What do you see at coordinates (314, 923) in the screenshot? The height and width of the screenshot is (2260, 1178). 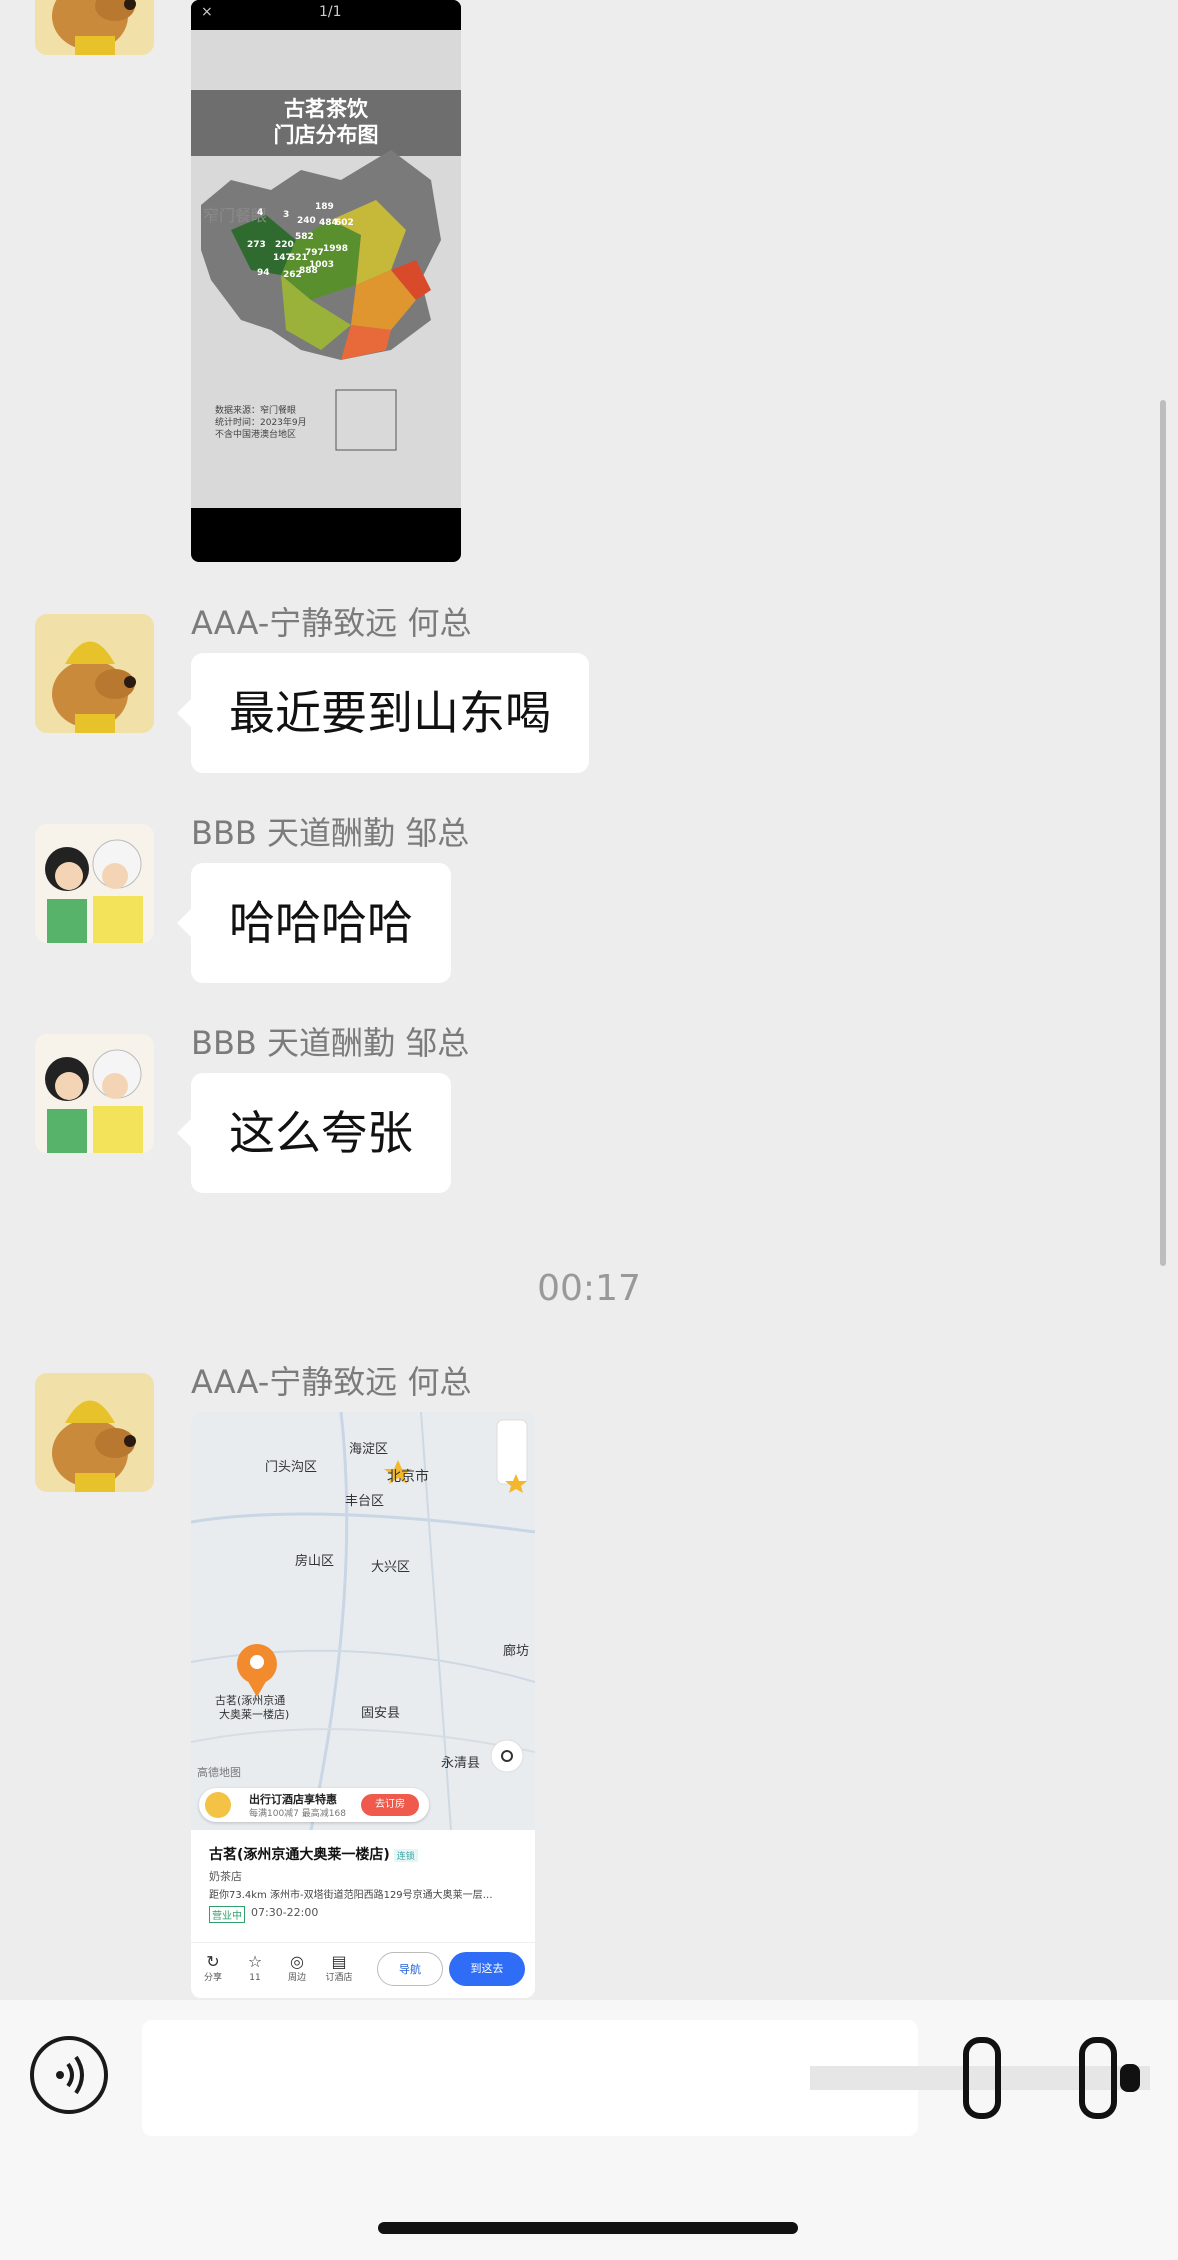 I see `message-bubble: 哈哈哈哈` at bounding box center [314, 923].